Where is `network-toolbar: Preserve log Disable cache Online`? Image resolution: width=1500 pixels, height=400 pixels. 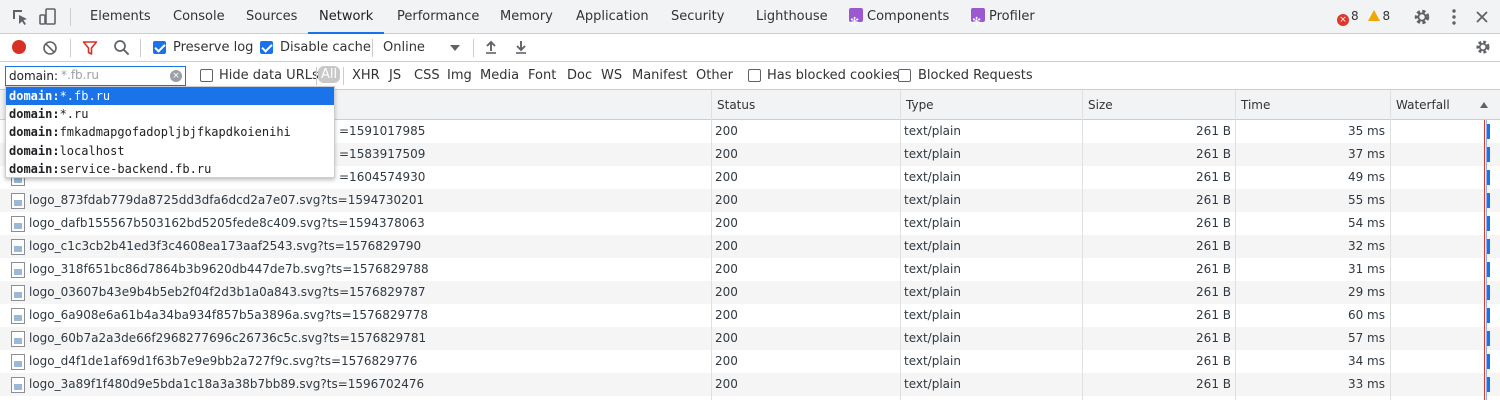 network-toolbar: Preserve log Disable cache Online is located at coordinates (750, 48).